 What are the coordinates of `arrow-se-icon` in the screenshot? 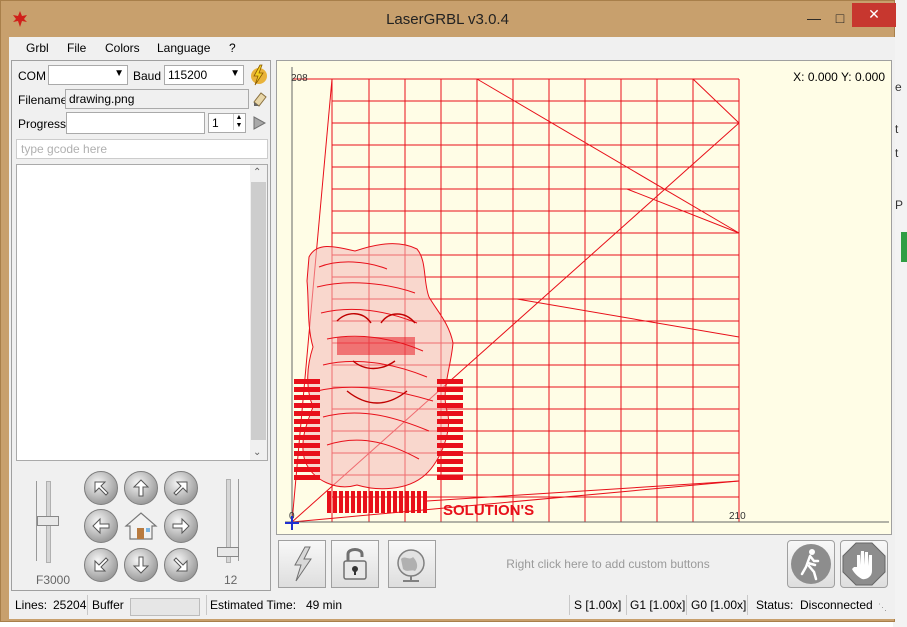 It's located at (180, 564).